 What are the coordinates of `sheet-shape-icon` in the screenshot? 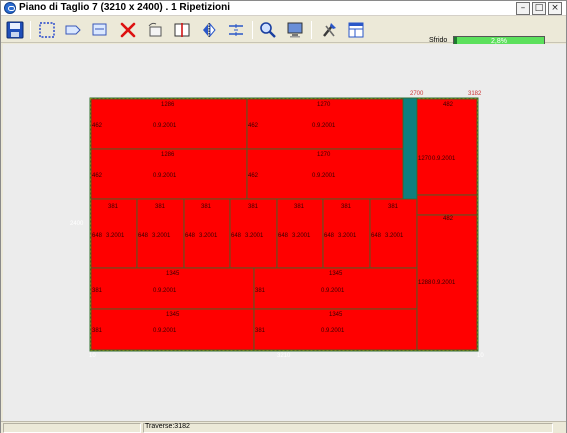 It's located at (99, 29).